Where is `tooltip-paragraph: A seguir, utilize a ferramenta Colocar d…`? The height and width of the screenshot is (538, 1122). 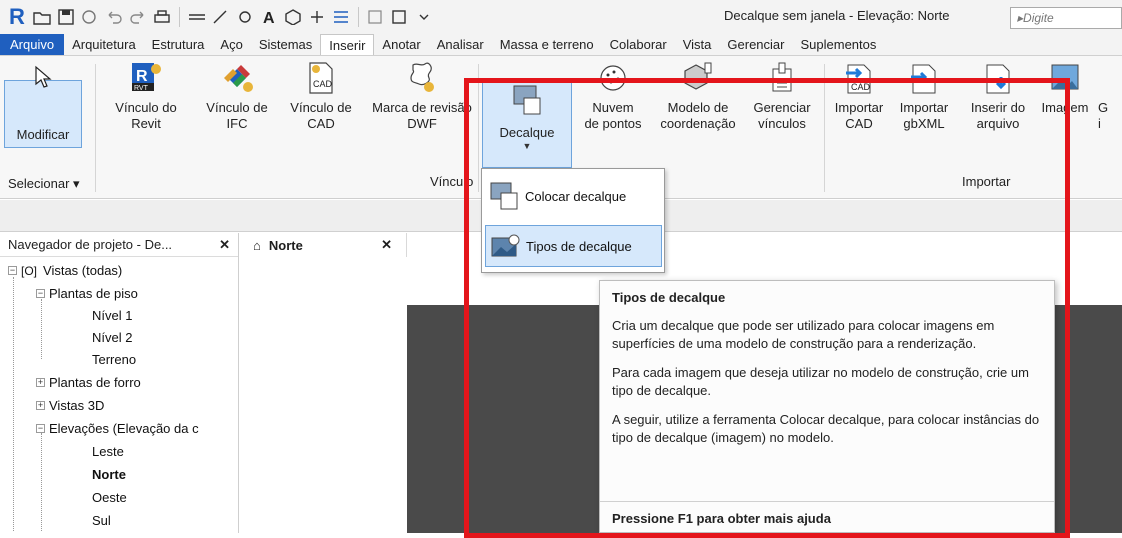 tooltip-paragraph: A seguir, utilize a ferramenta Colocar d… is located at coordinates (826, 428).